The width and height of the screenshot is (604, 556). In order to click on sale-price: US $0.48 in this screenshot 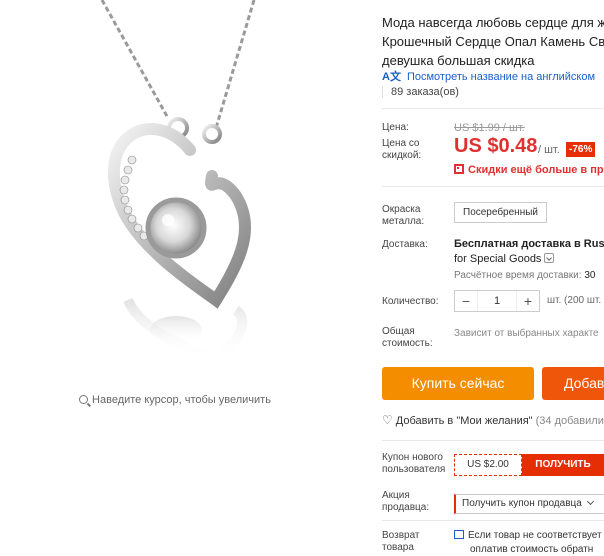, I will do `click(496, 146)`.